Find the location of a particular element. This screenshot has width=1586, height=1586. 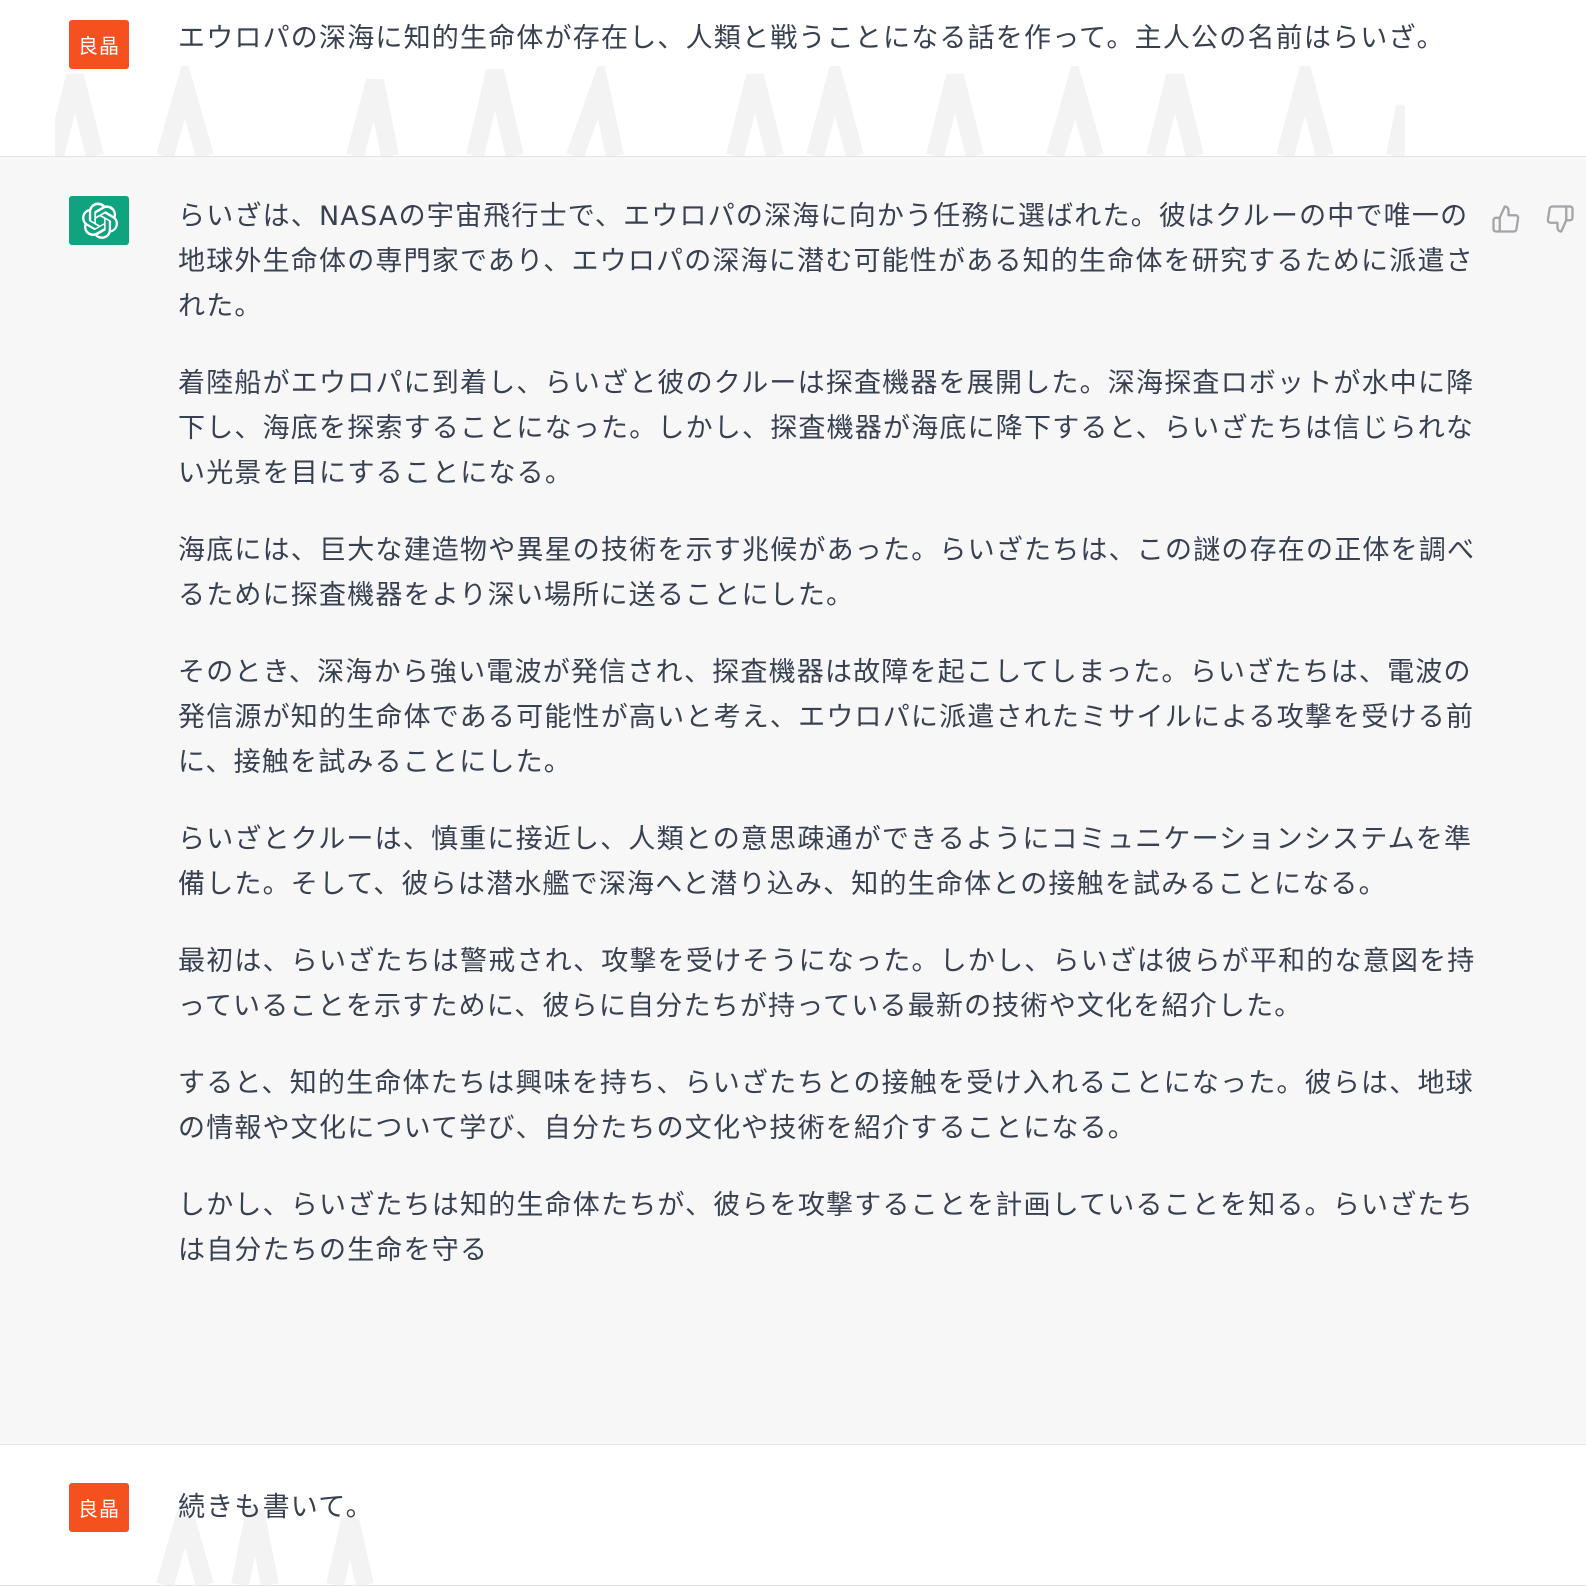

watermark-decoration is located at coordinates (730, 111).